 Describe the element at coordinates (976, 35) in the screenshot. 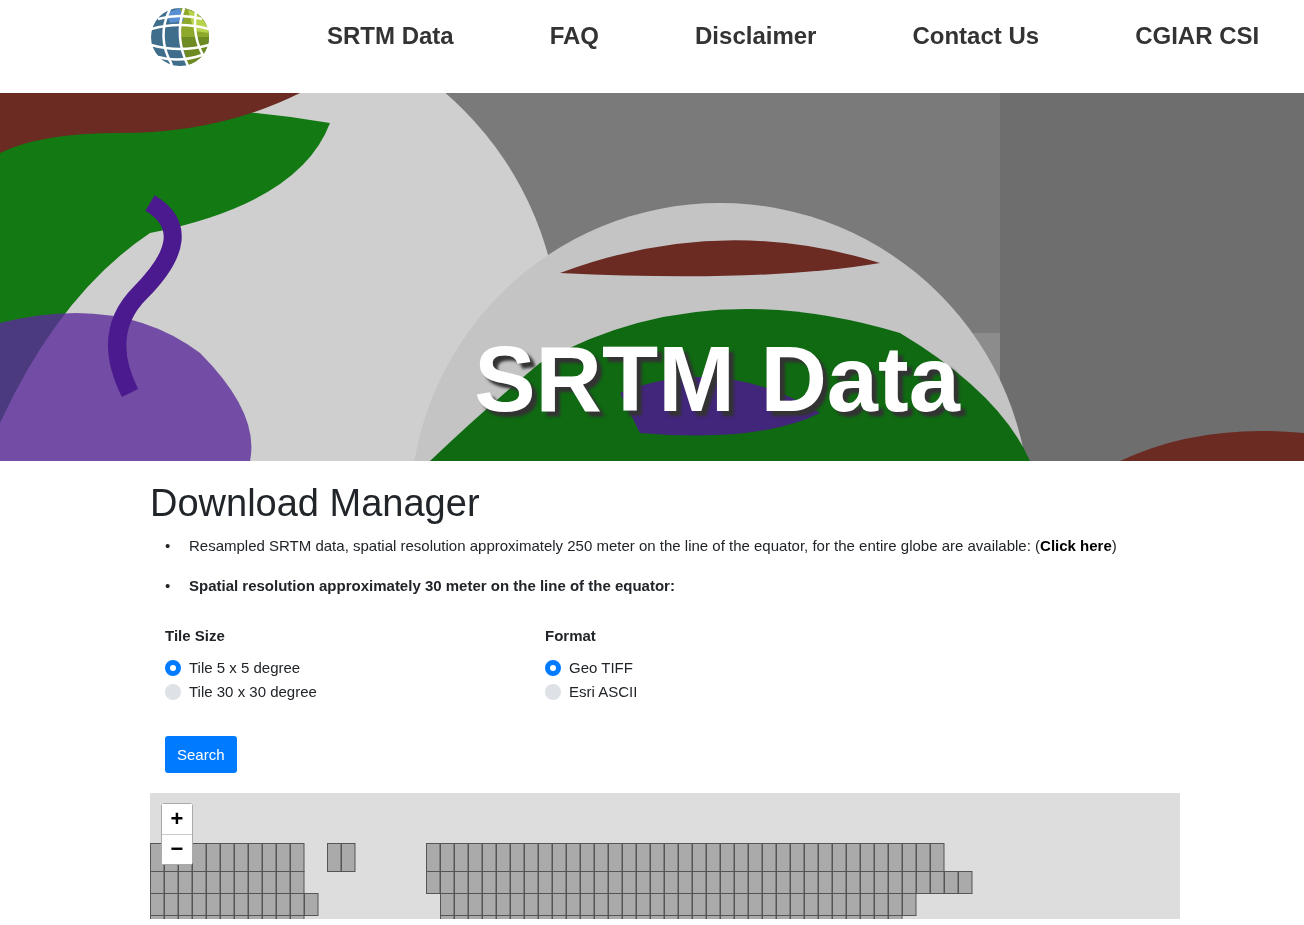

I see `nav-link: Contact Us` at that location.